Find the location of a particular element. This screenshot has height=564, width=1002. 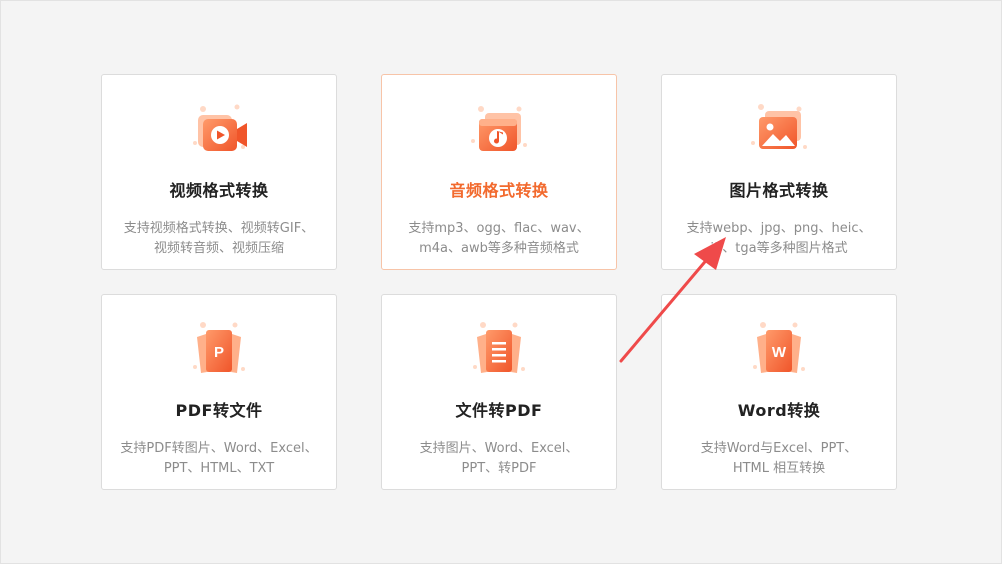

card-description: 支持图片、Word、Excel、 PPT、转PDF is located at coordinates (499, 458).